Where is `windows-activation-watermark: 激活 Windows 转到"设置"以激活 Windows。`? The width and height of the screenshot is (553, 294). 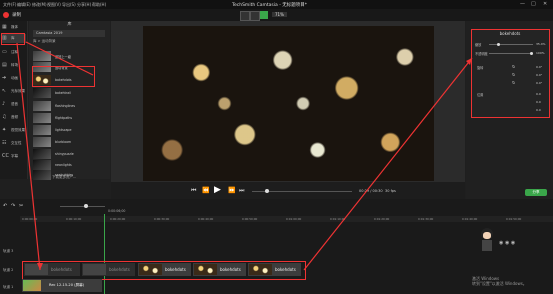
windows-activation-watermark: 激活 Windows 转到"设置"以激活 Windows。 is located at coordinates (499, 281).